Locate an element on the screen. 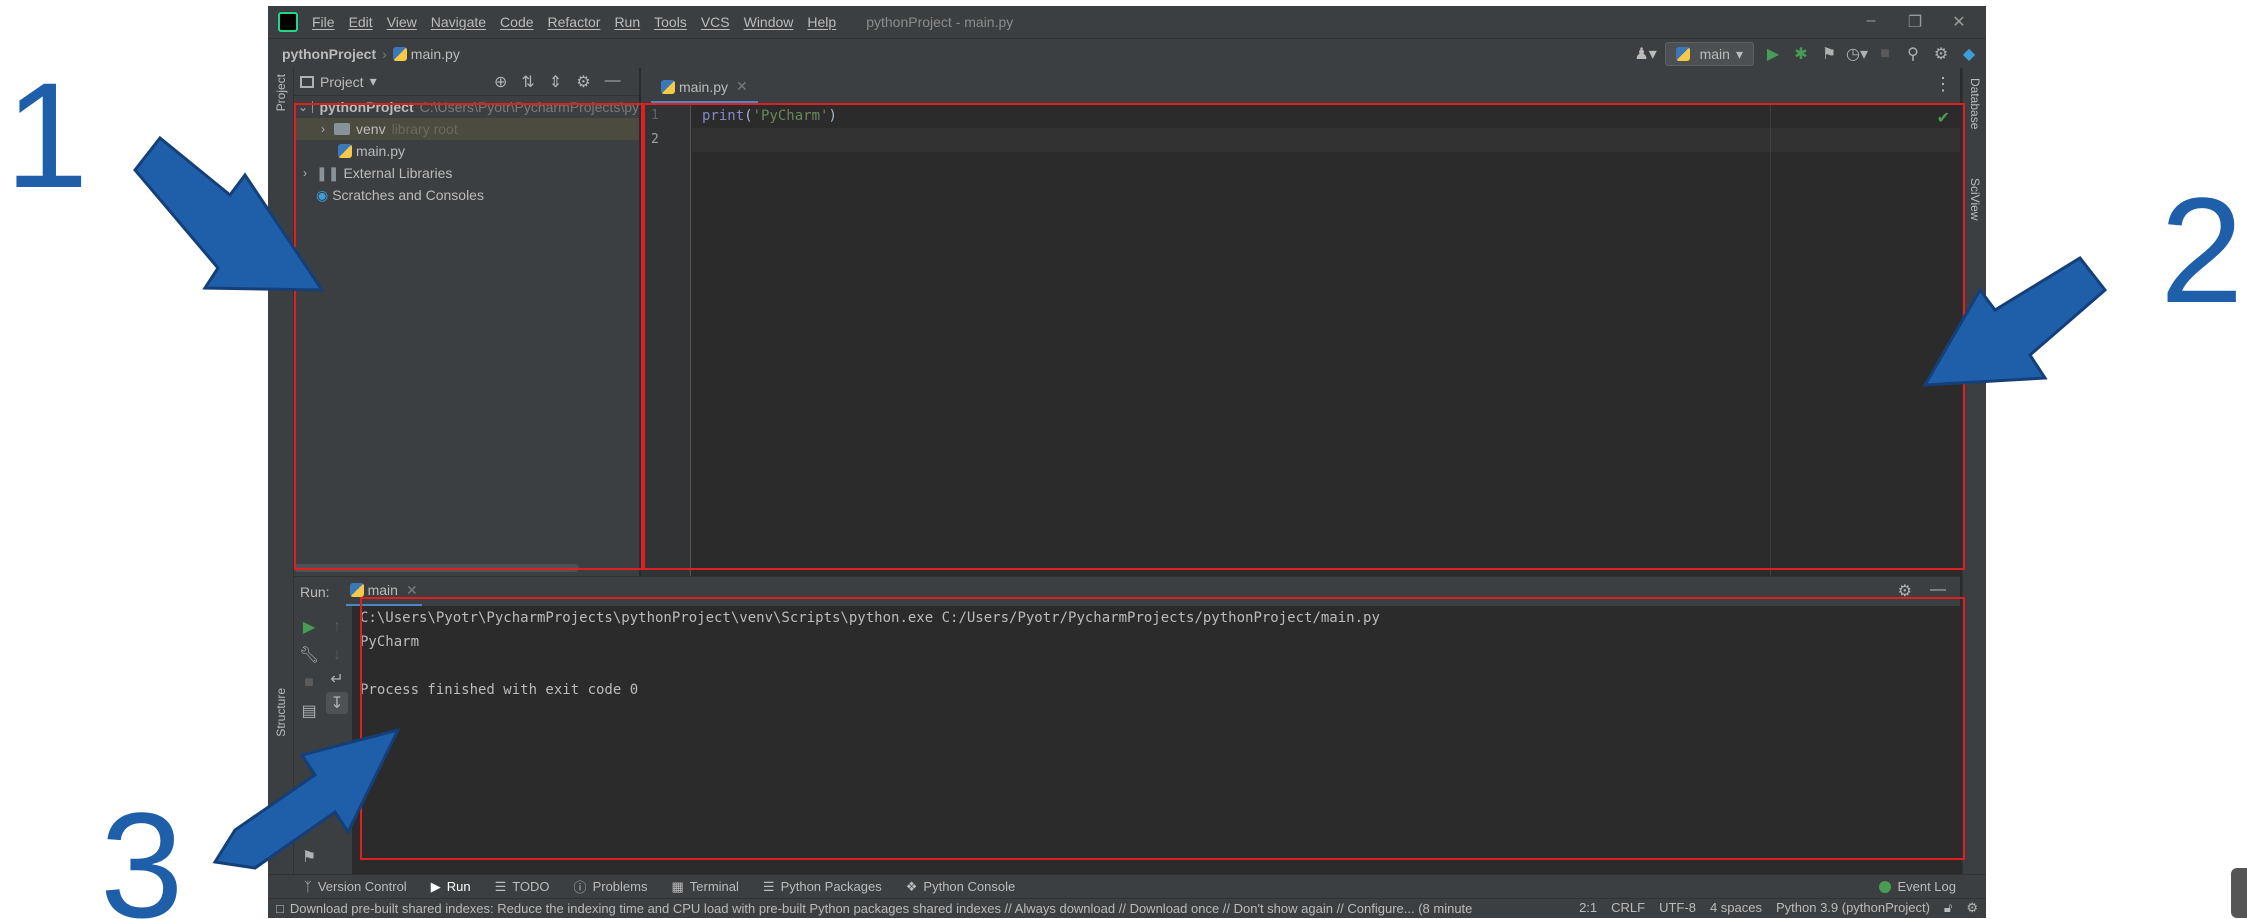 The image size is (2247, 919). arrow-3-icon is located at coordinates (306, 798).